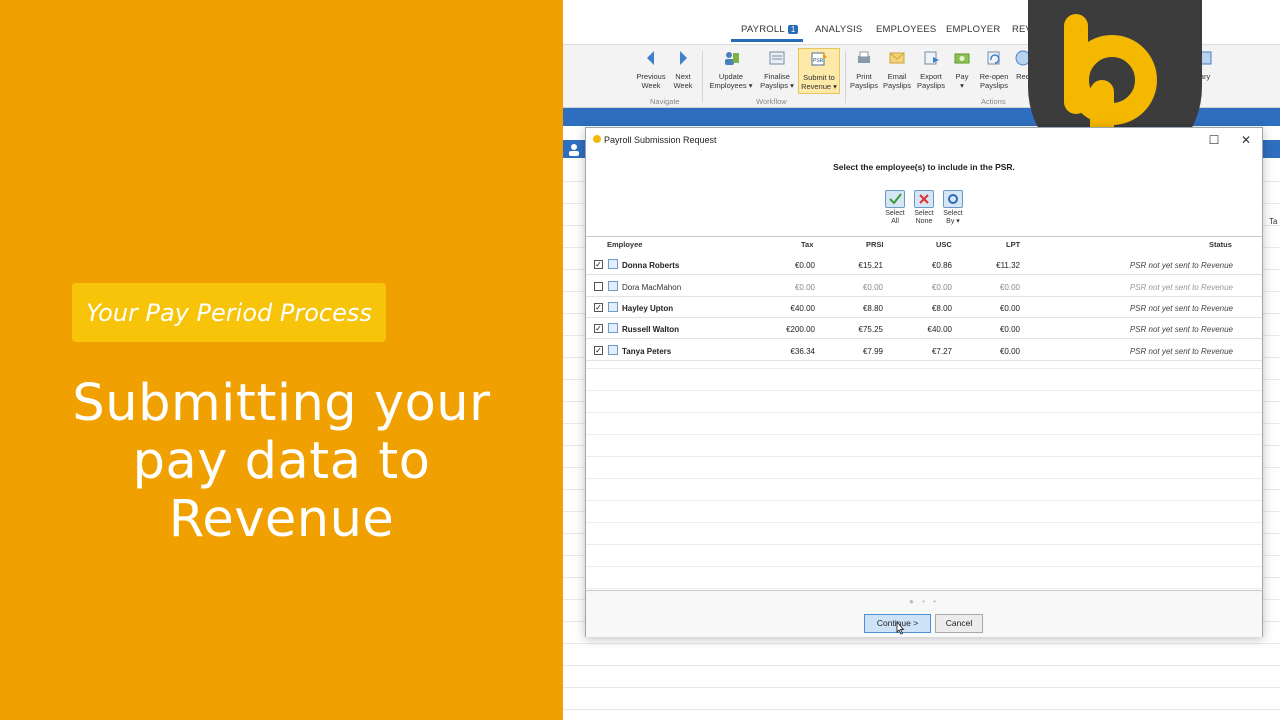 The height and width of the screenshot is (720, 1280). I want to click on prsi-value: €7.99, so click(872, 351).